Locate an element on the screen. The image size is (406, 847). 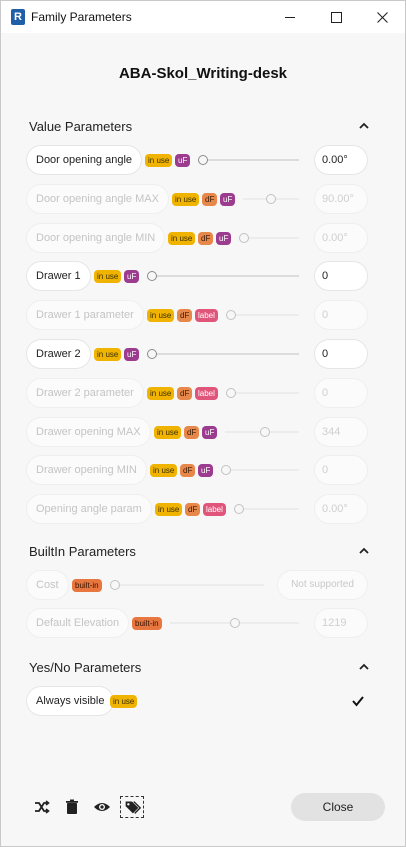
minimize-button is located at coordinates (290, 17).